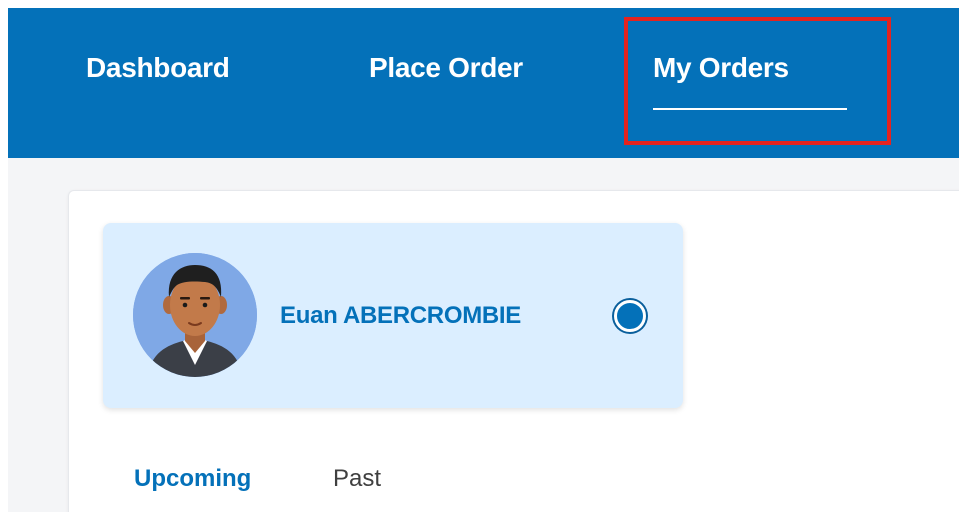  Describe the element at coordinates (357, 479) in the screenshot. I see `tab-past: Past` at that location.